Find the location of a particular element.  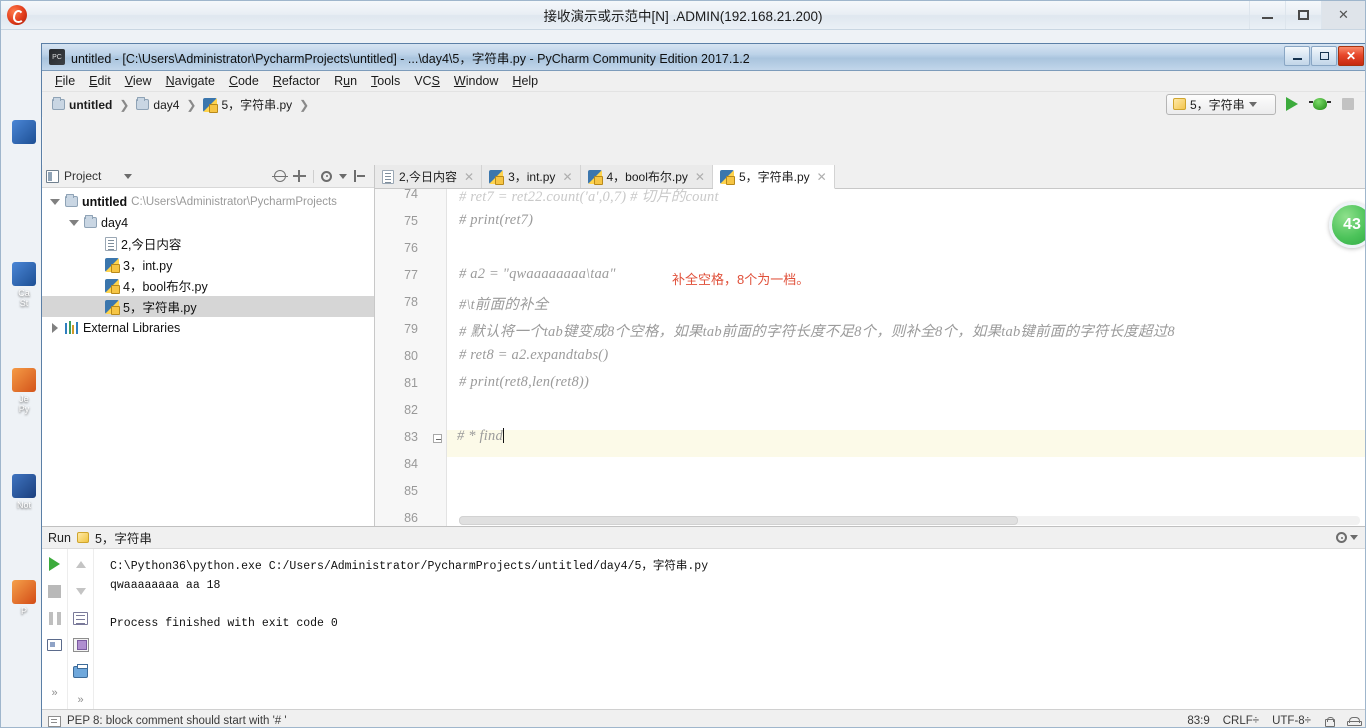

scroll-down-icon is located at coordinates (80, 591).